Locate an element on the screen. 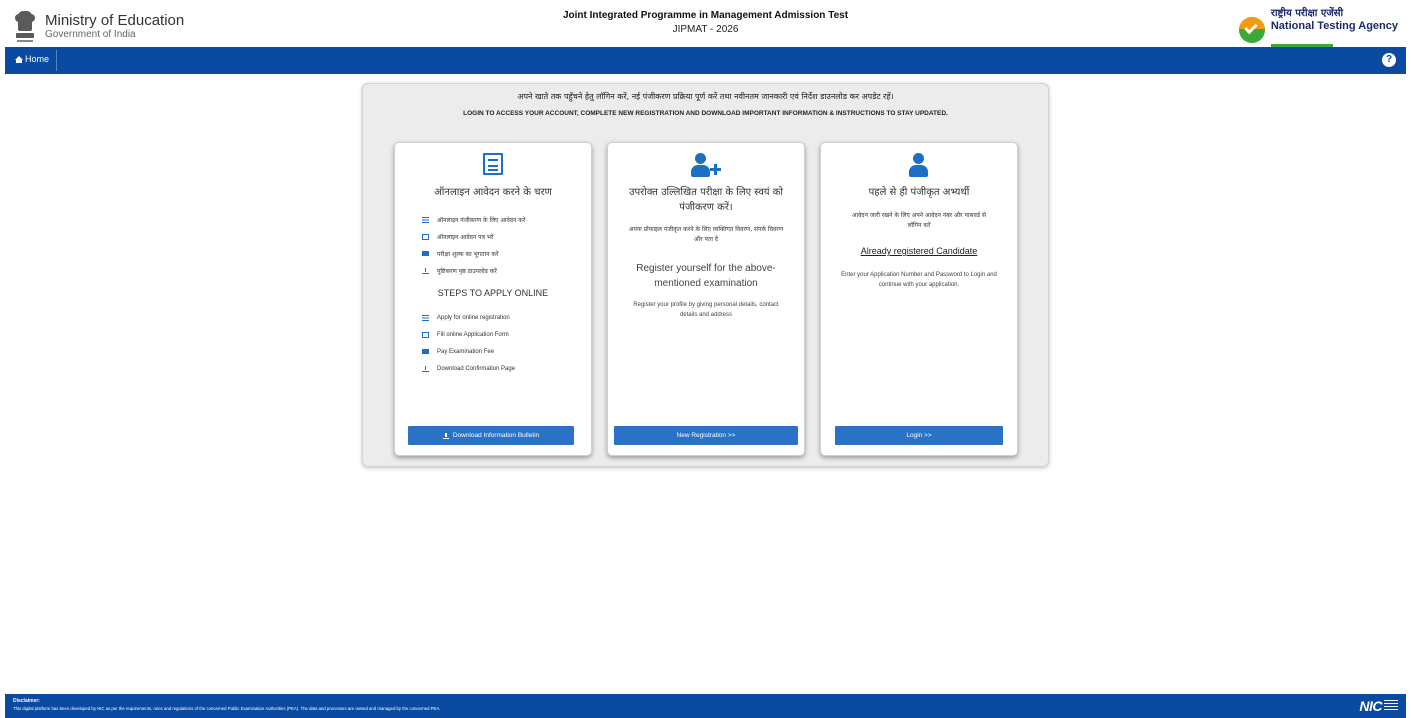  nav-home-label: Home is located at coordinates (37, 59).